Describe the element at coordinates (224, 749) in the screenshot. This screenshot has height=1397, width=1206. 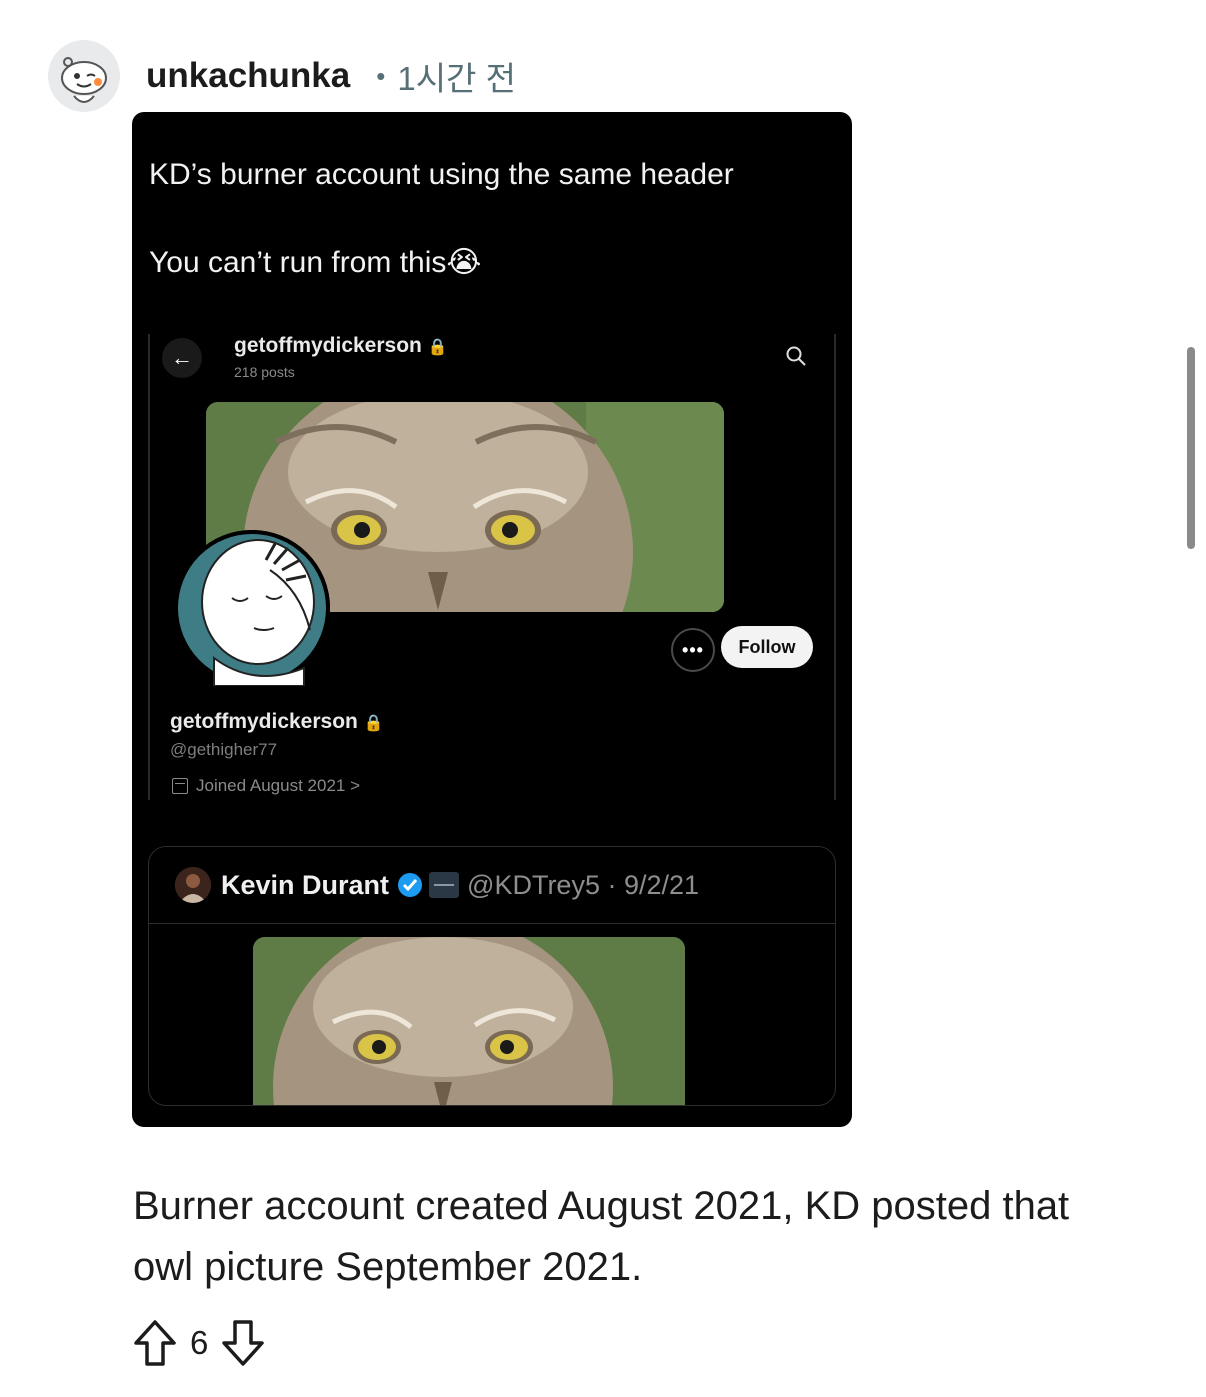
I see `profile-handle: @gethigher77` at that location.